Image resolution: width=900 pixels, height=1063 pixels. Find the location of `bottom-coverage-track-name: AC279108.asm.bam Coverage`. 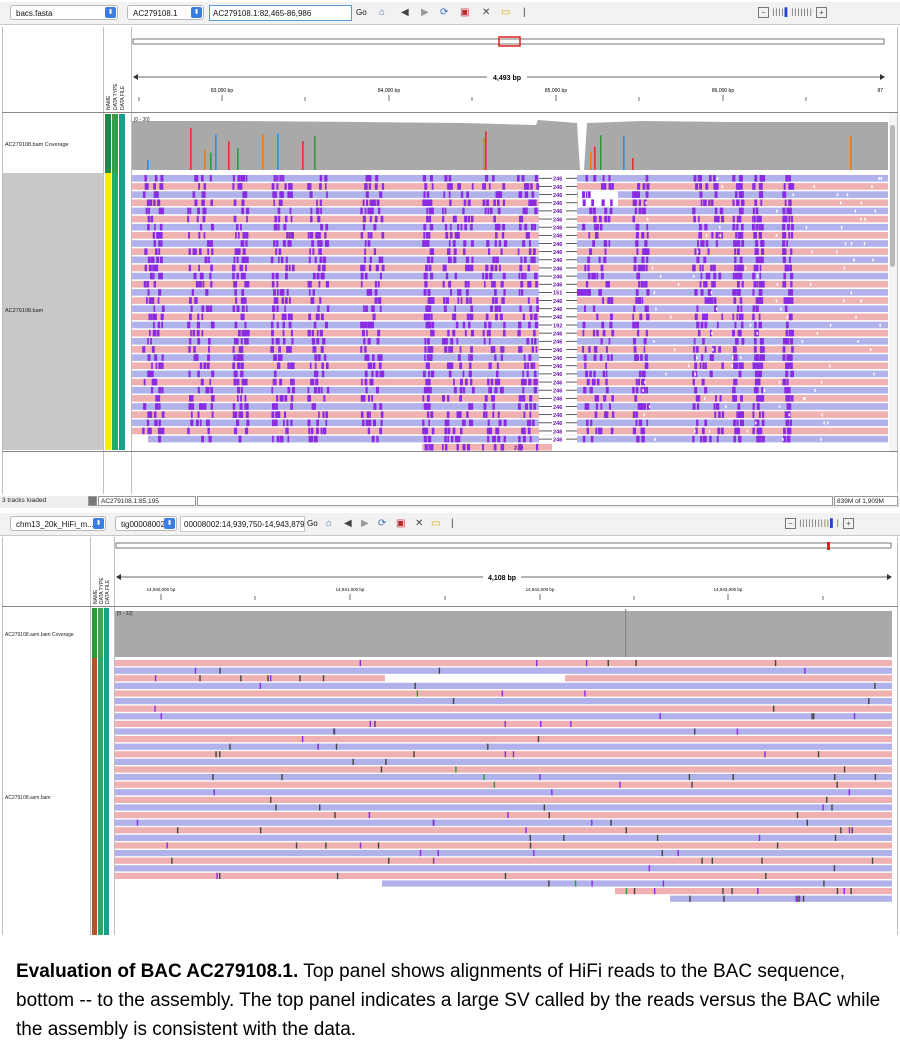

bottom-coverage-track-name: AC279108.asm.bam Coverage is located at coordinates (39, 635).